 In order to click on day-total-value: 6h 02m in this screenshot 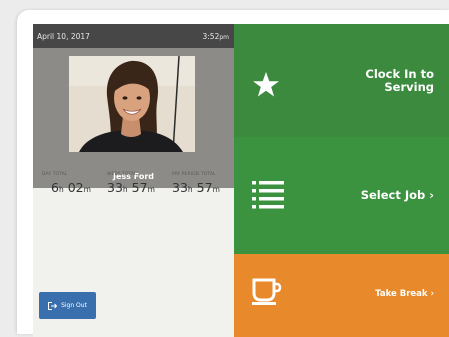, I will do `click(71, 187)`.